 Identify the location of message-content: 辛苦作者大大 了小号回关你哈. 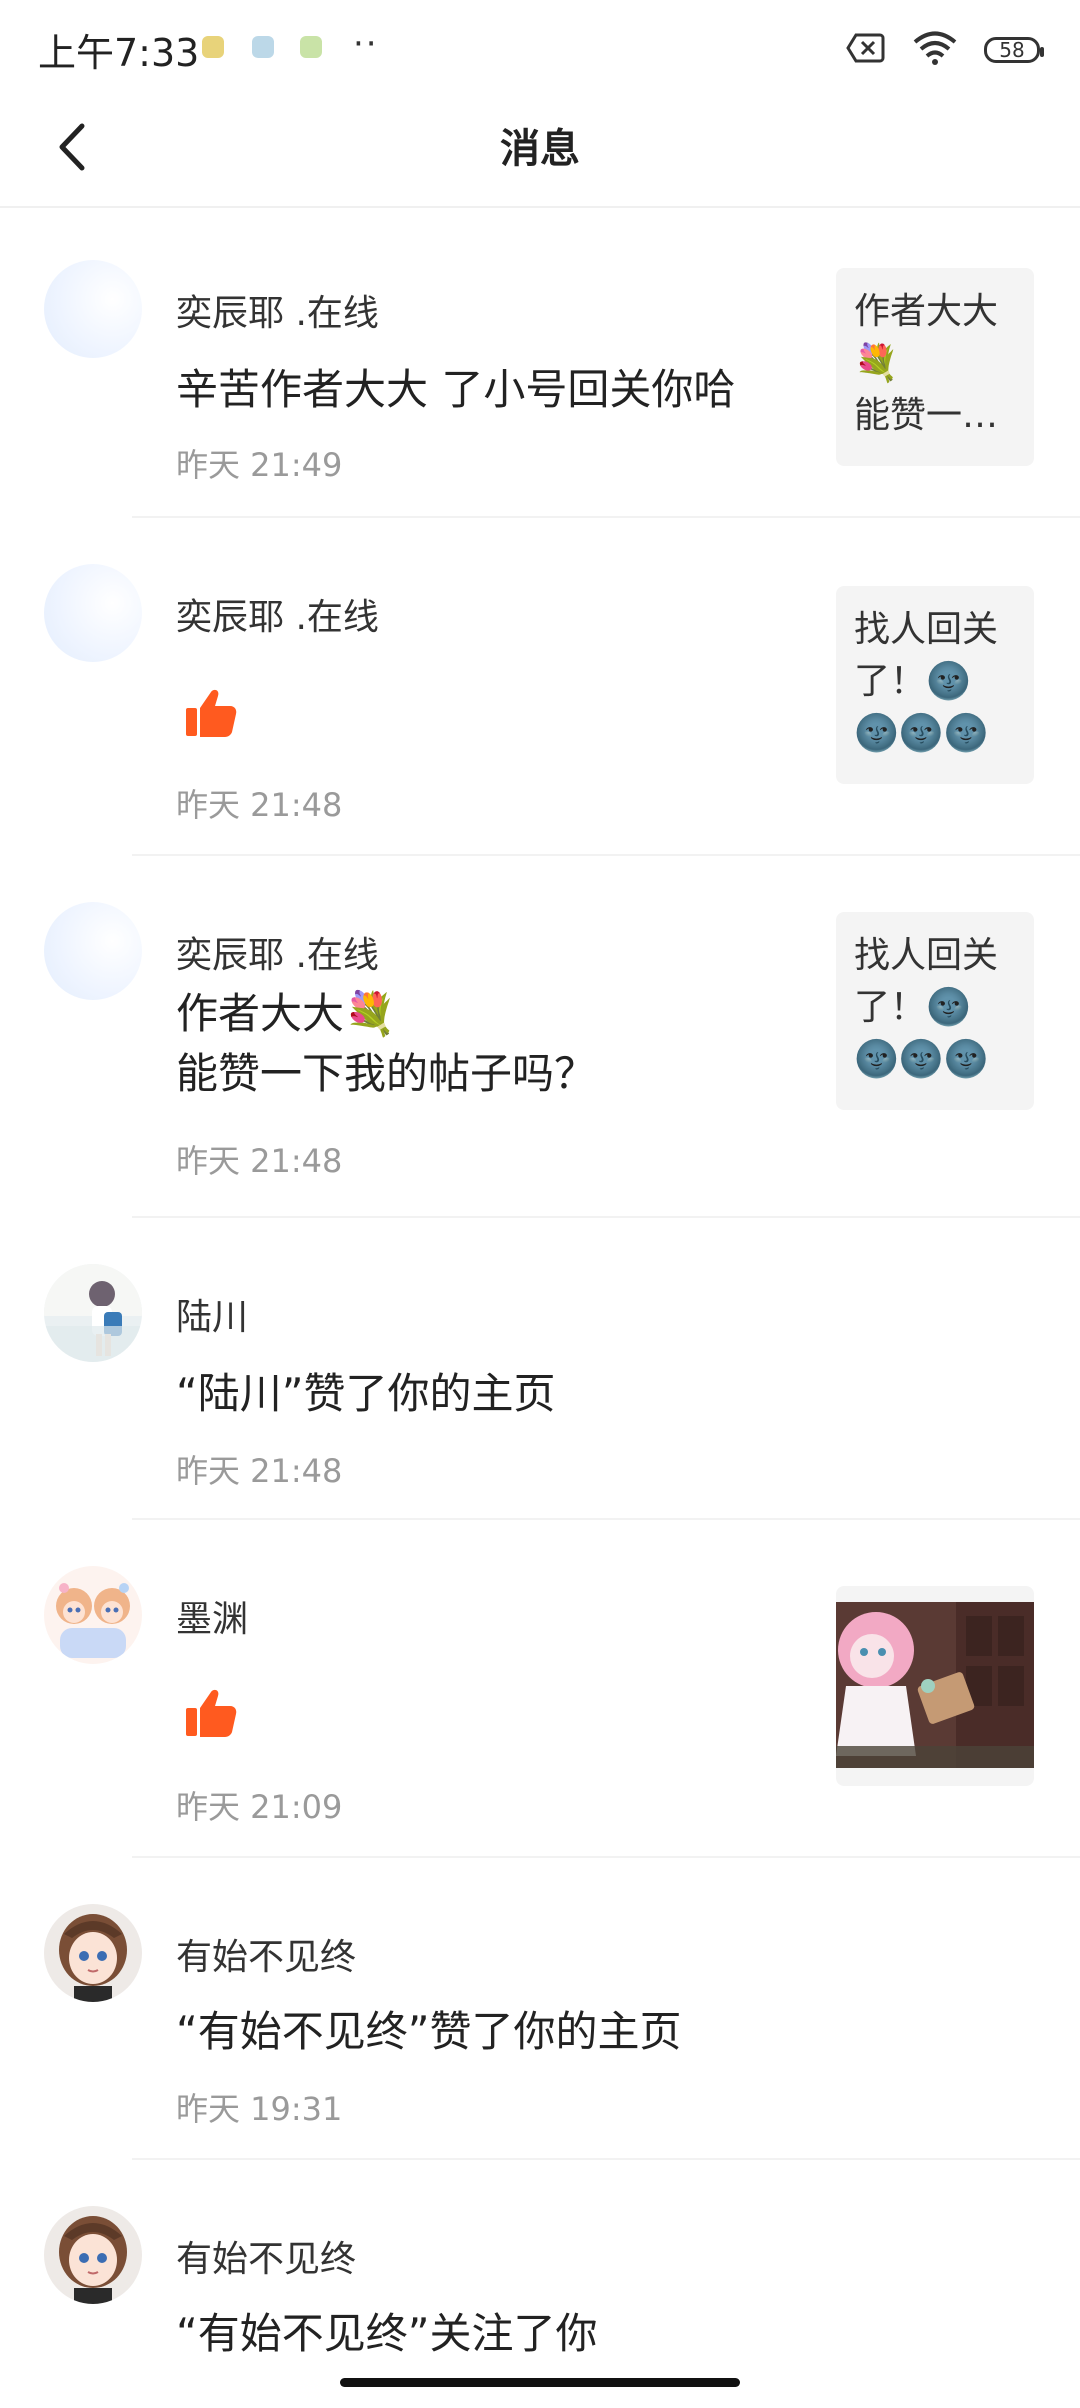
(456, 389).